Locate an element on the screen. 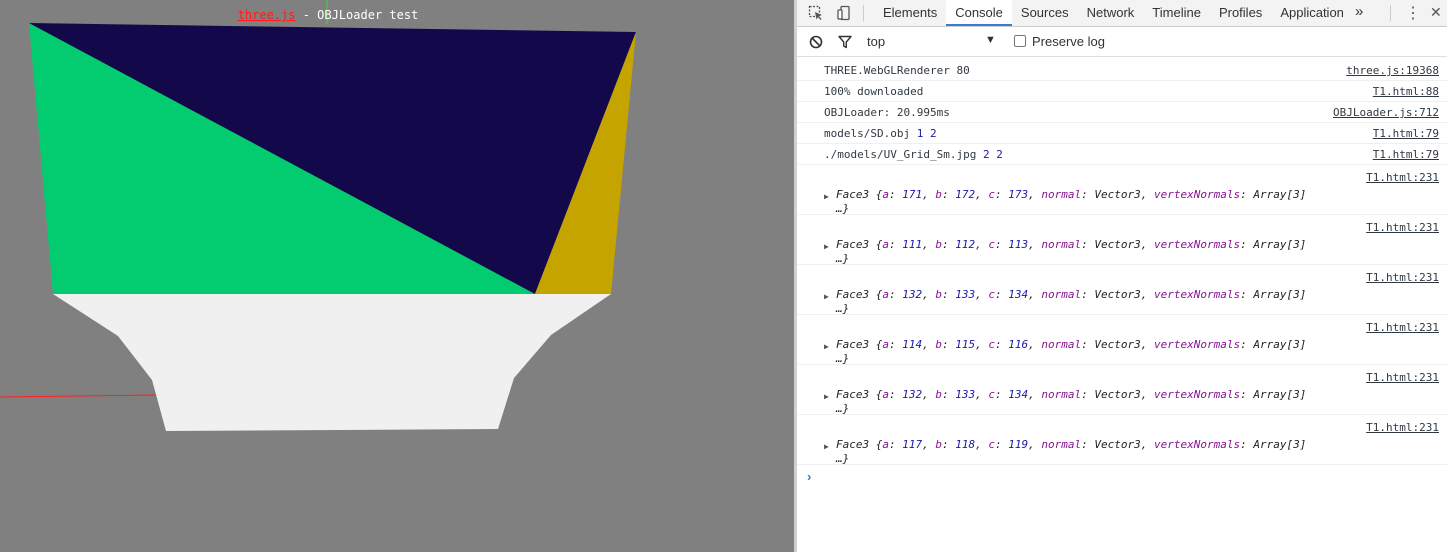  tab-elements: Elements is located at coordinates (910, 13).